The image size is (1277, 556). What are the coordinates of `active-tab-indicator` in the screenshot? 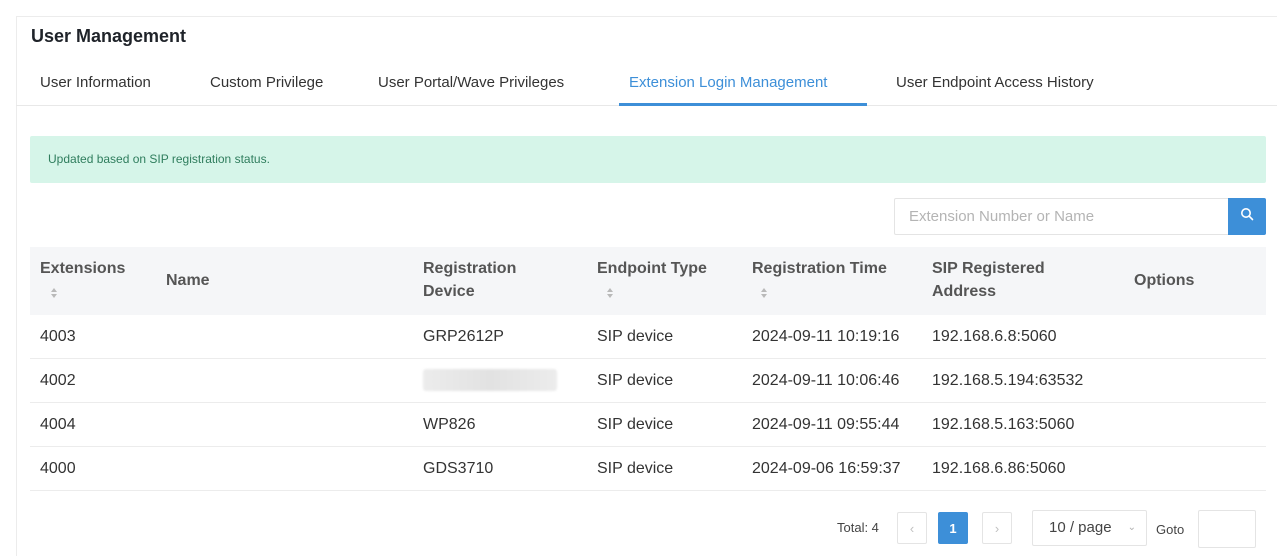 It's located at (743, 104).